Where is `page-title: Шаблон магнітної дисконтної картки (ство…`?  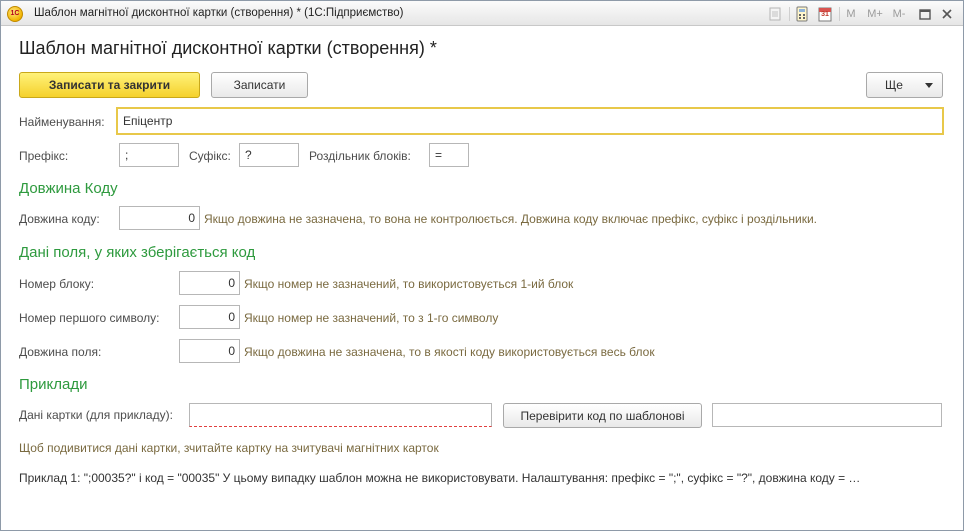 page-title: Шаблон магнітної дисконтної картки (ство… is located at coordinates (228, 48).